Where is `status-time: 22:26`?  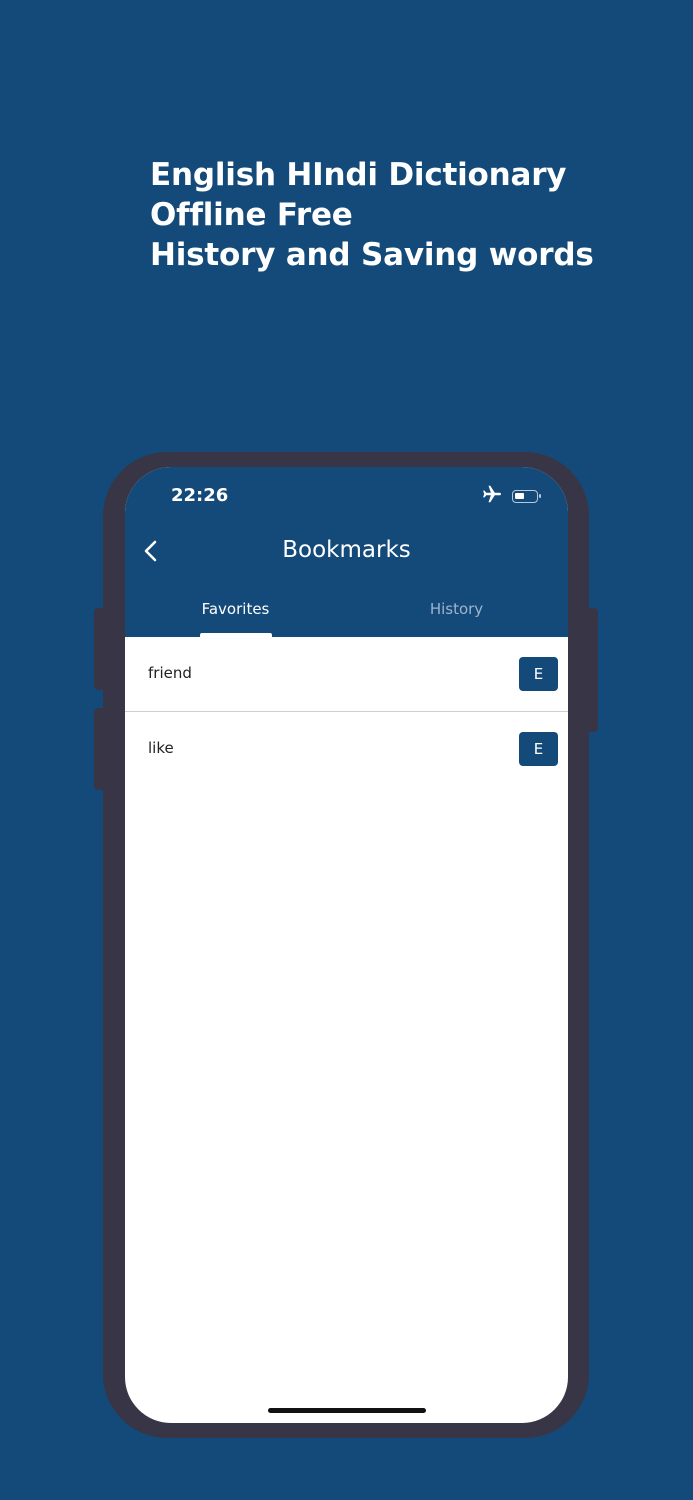 status-time: 22:26 is located at coordinates (200, 495).